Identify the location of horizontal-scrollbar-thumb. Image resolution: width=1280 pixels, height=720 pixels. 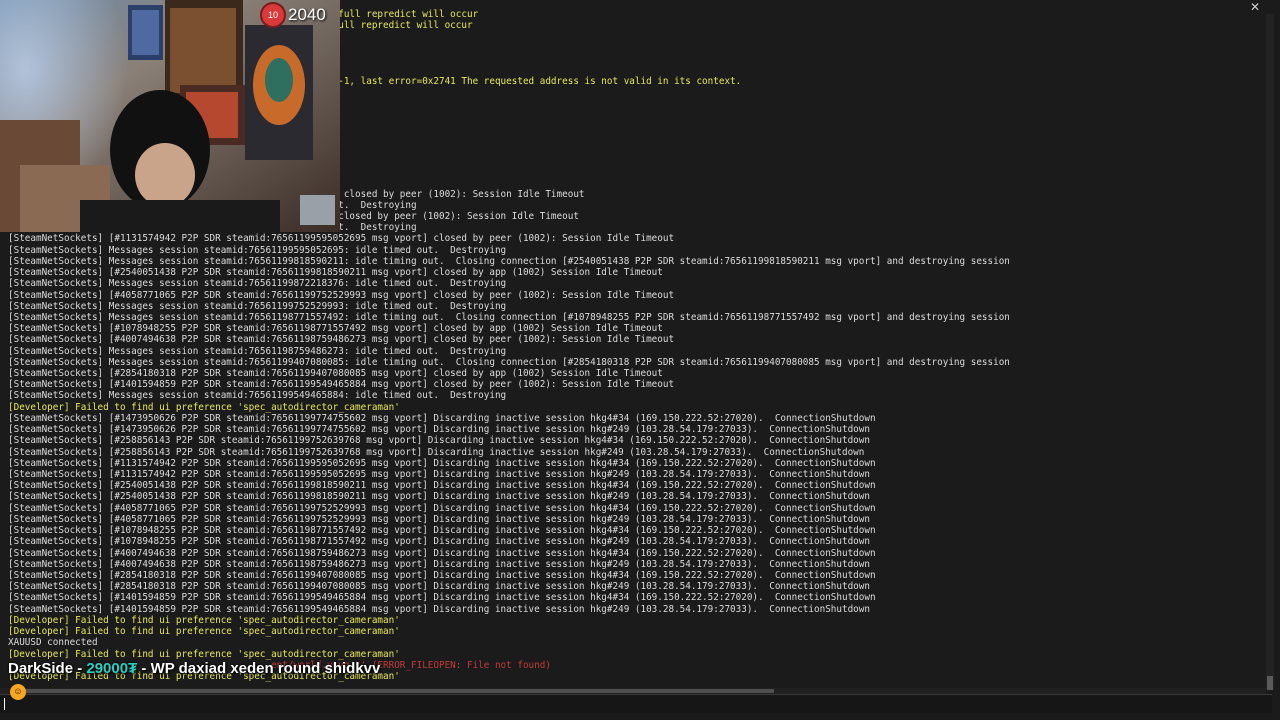
(393, 691).